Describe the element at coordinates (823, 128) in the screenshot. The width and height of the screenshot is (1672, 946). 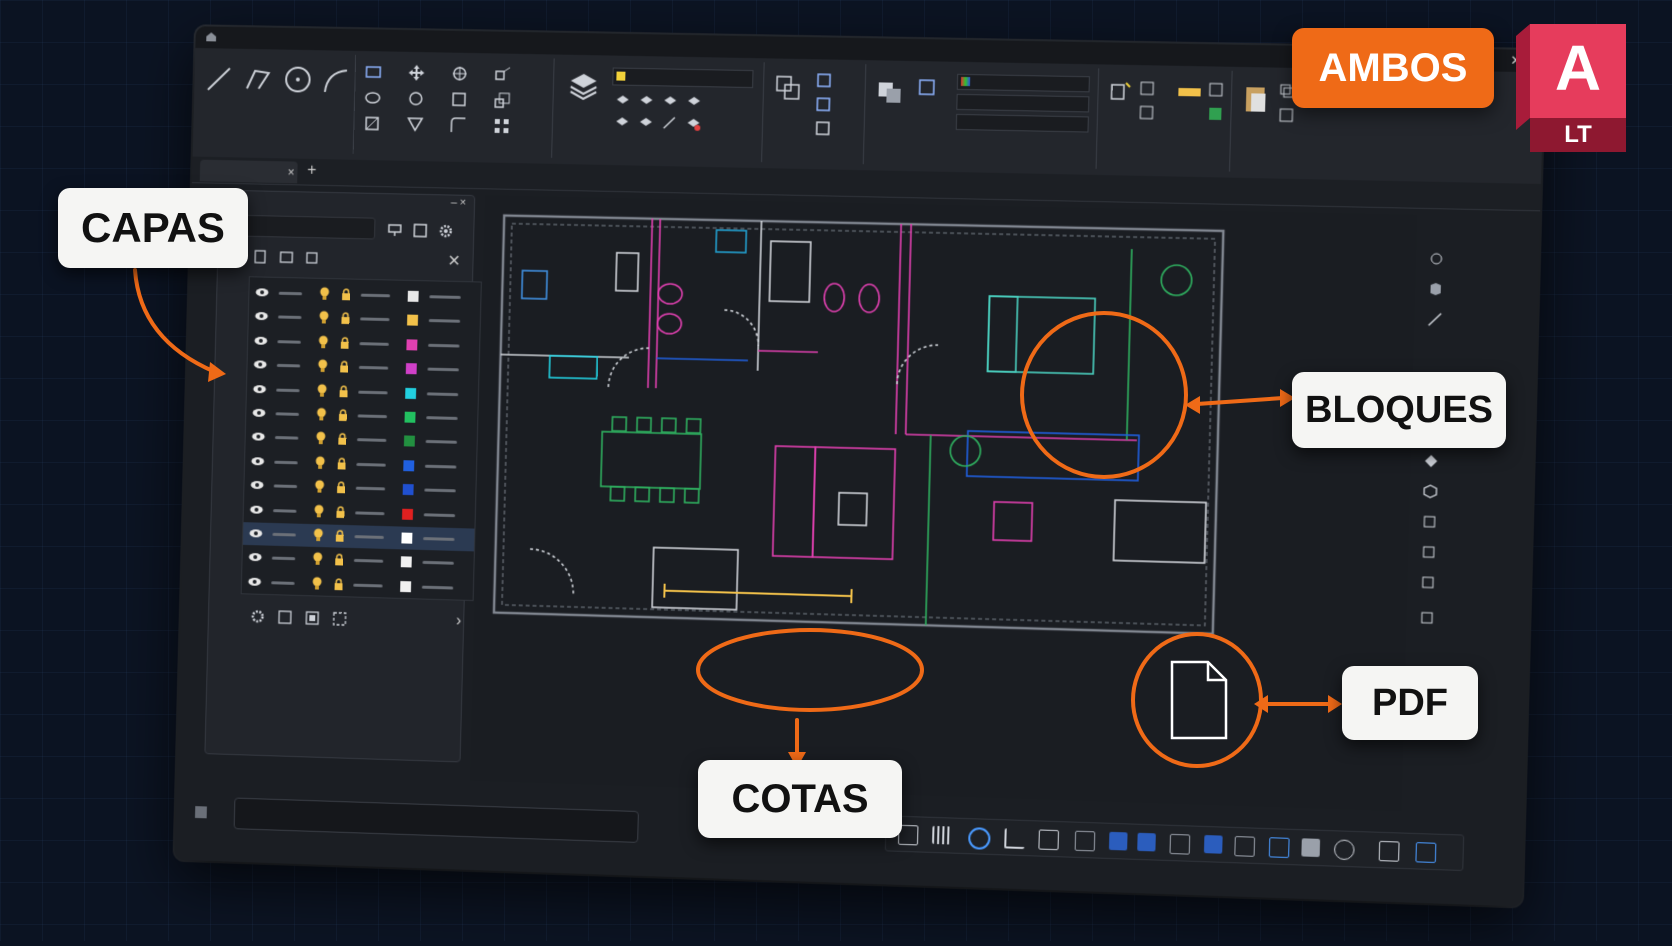
I see `attribute-icon` at that location.